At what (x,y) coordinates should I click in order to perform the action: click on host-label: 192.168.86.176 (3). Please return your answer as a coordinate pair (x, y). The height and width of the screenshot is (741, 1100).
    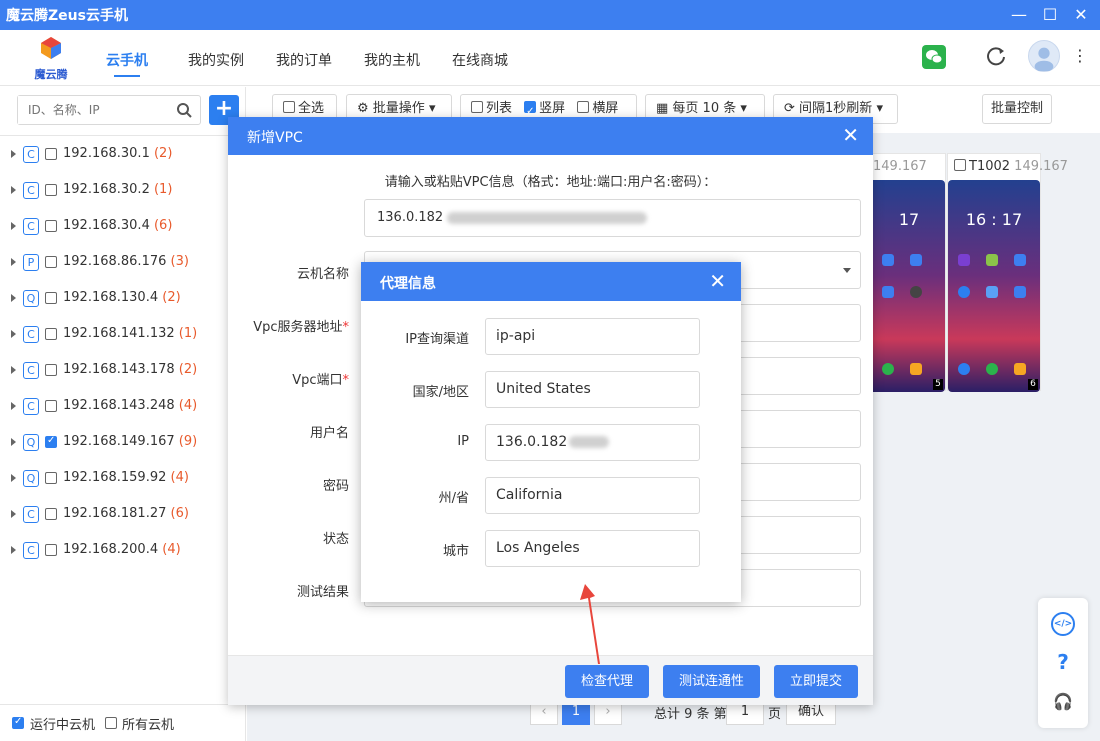
    Looking at the image, I should click on (126, 261).